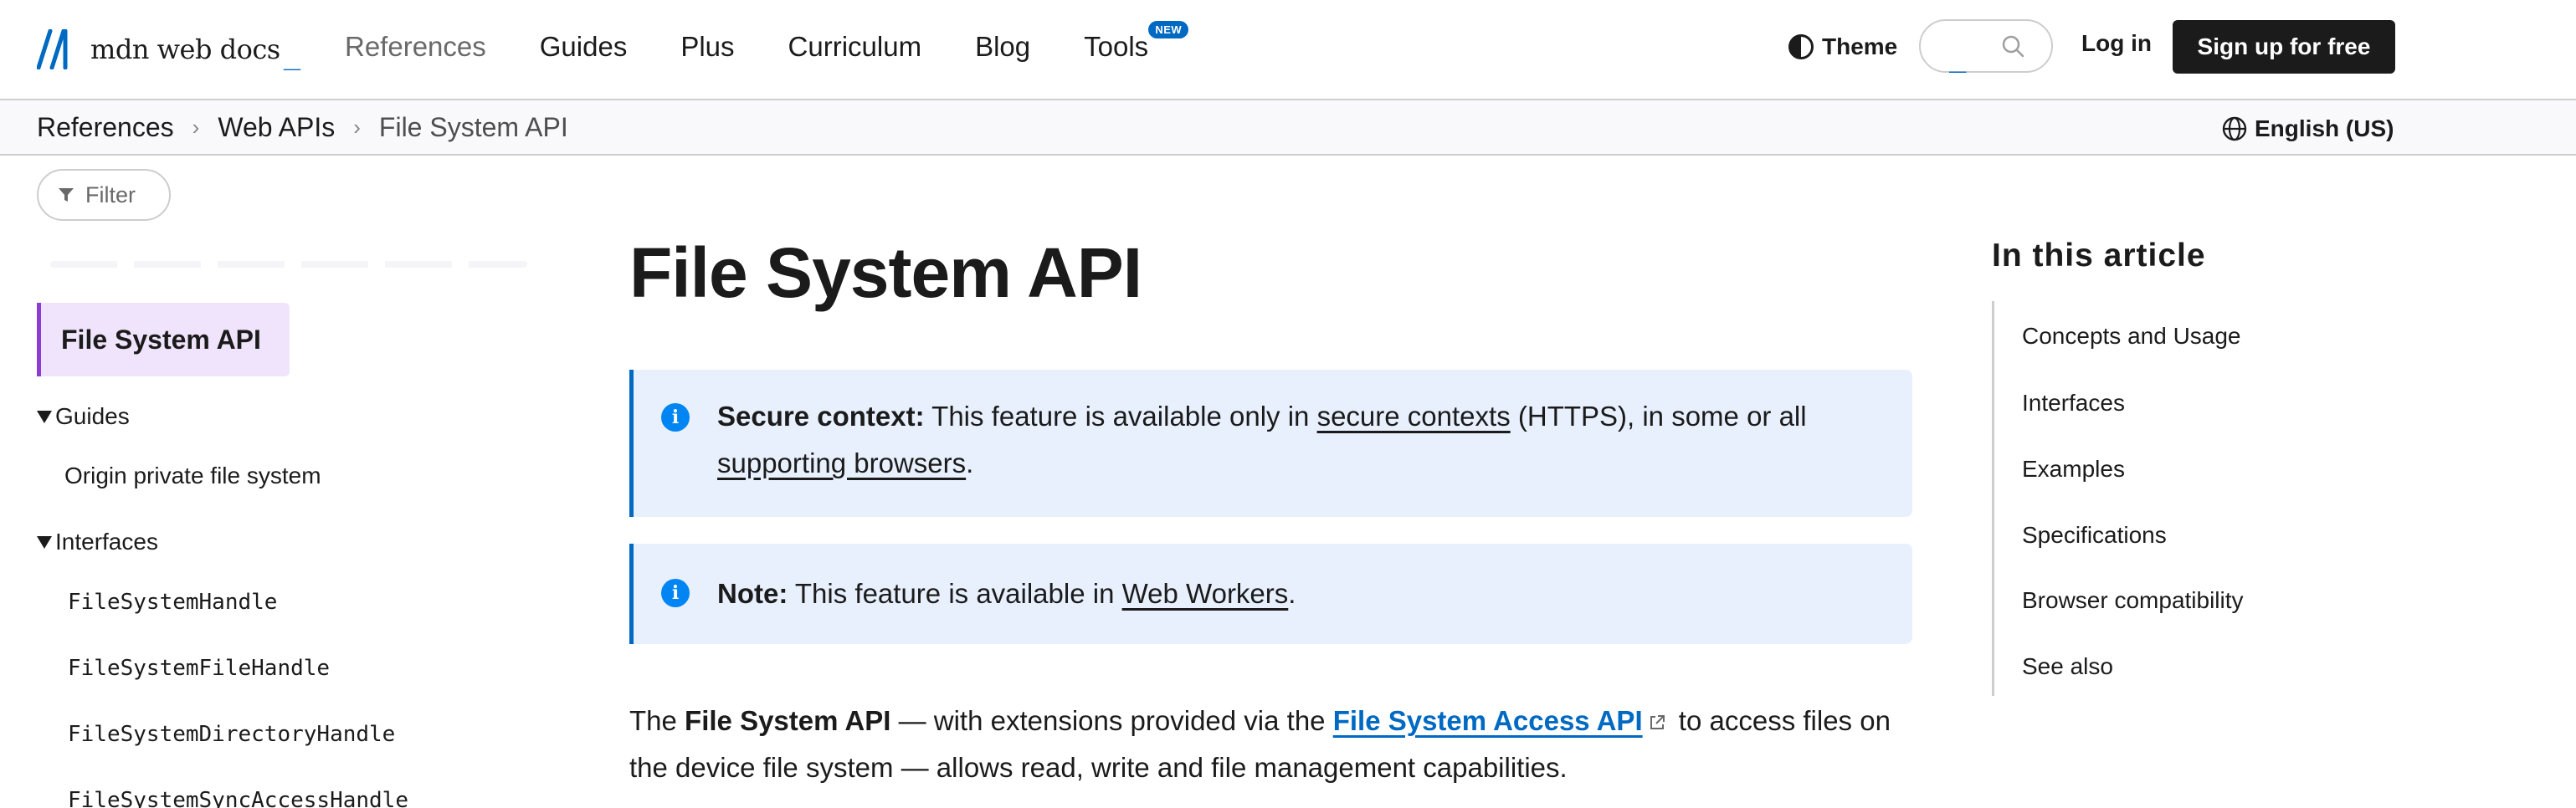 The width and height of the screenshot is (2576, 808). I want to click on theme-contrast-icon, so click(1801, 46).